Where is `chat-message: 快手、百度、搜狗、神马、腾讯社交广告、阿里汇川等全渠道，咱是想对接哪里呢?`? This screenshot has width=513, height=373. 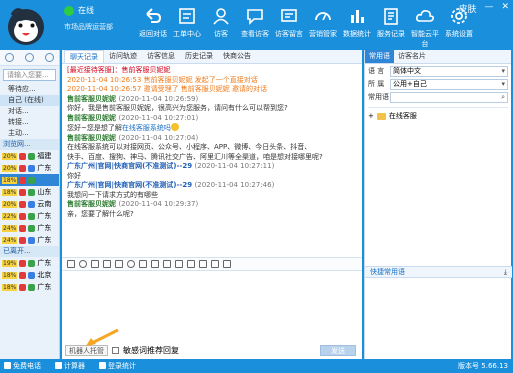 chat-message: 快手、百度、搜狗、神马、腾讯社交广告、阿里汇川等全渠道，咱是想对接哪里呢? is located at coordinates (195, 156).